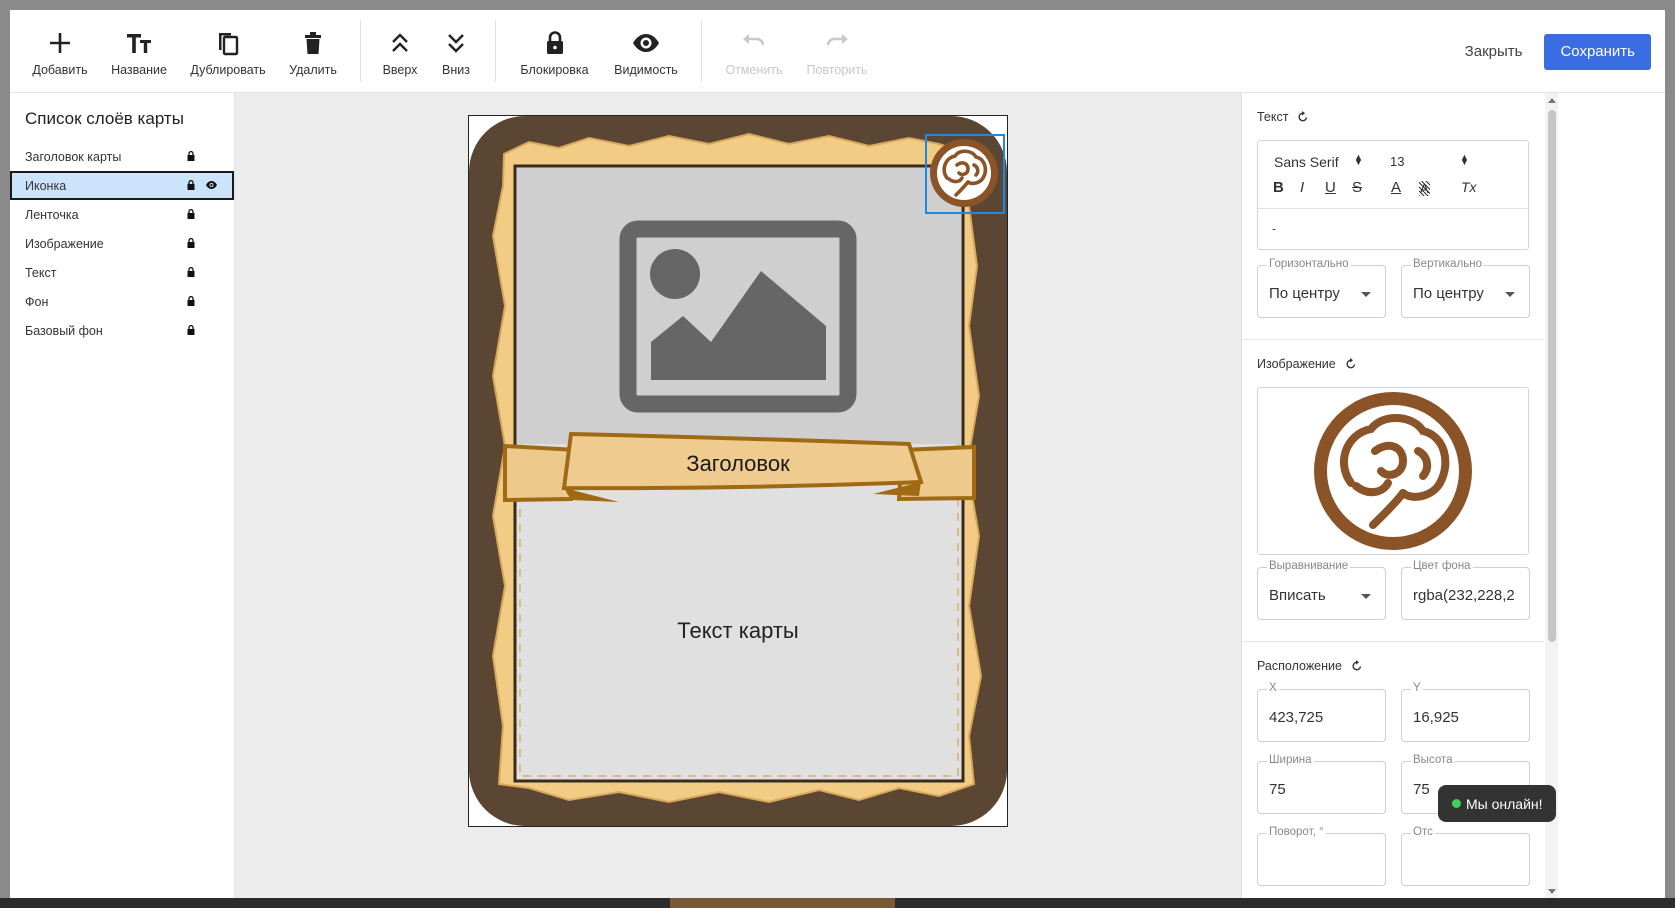  I want to click on save-button: Сохранить, so click(1597, 51).